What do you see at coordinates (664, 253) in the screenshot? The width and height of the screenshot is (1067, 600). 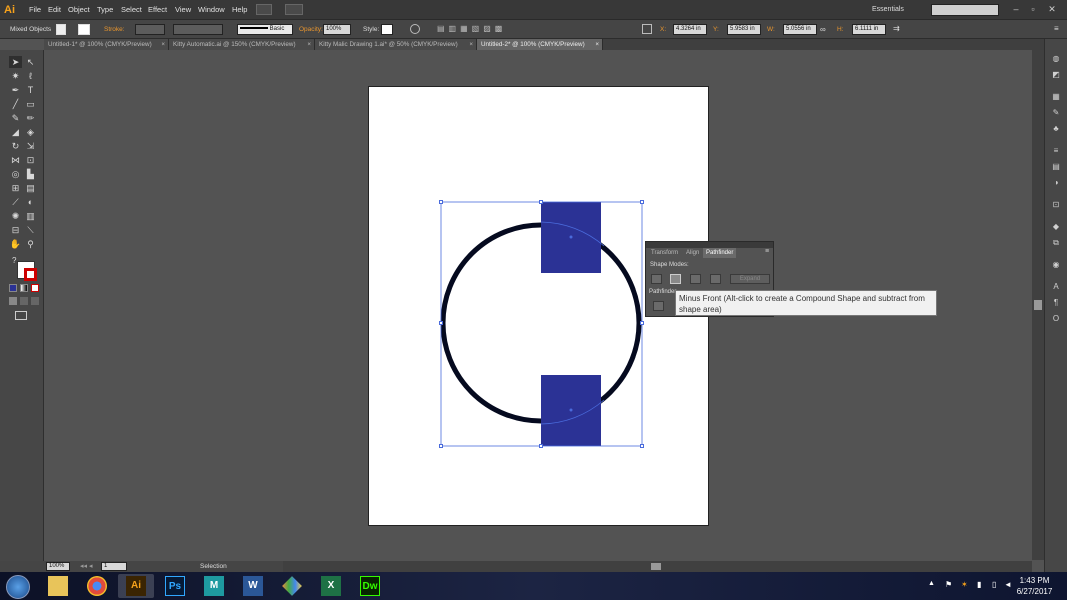 I see `tab-transform: Transform` at bounding box center [664, 253].